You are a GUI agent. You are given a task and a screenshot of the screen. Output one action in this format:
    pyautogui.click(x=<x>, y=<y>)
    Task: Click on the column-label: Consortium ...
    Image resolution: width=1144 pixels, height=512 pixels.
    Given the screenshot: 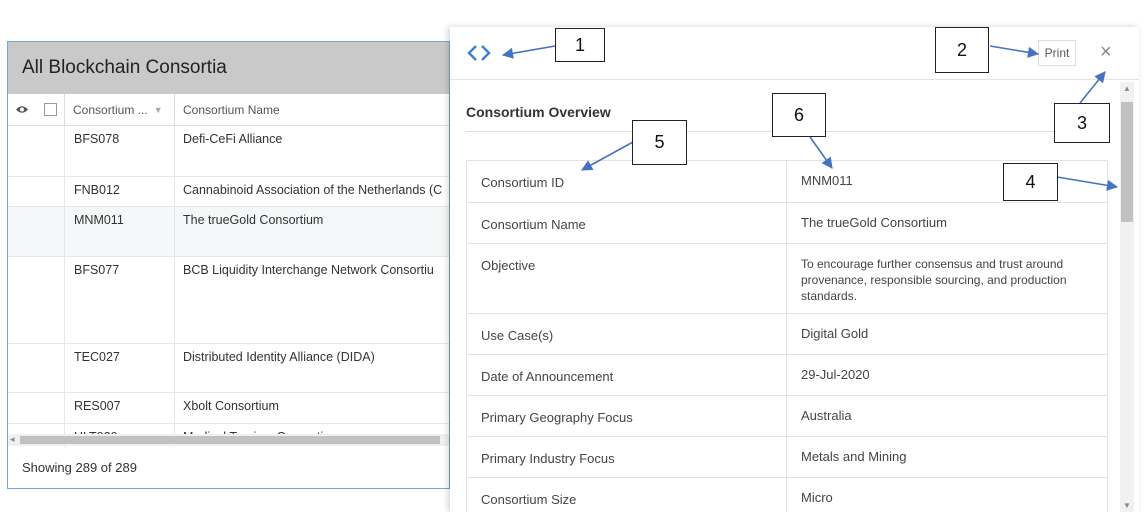 What is the action you would take?
    pyautogui.click(x=110, y=109)
    